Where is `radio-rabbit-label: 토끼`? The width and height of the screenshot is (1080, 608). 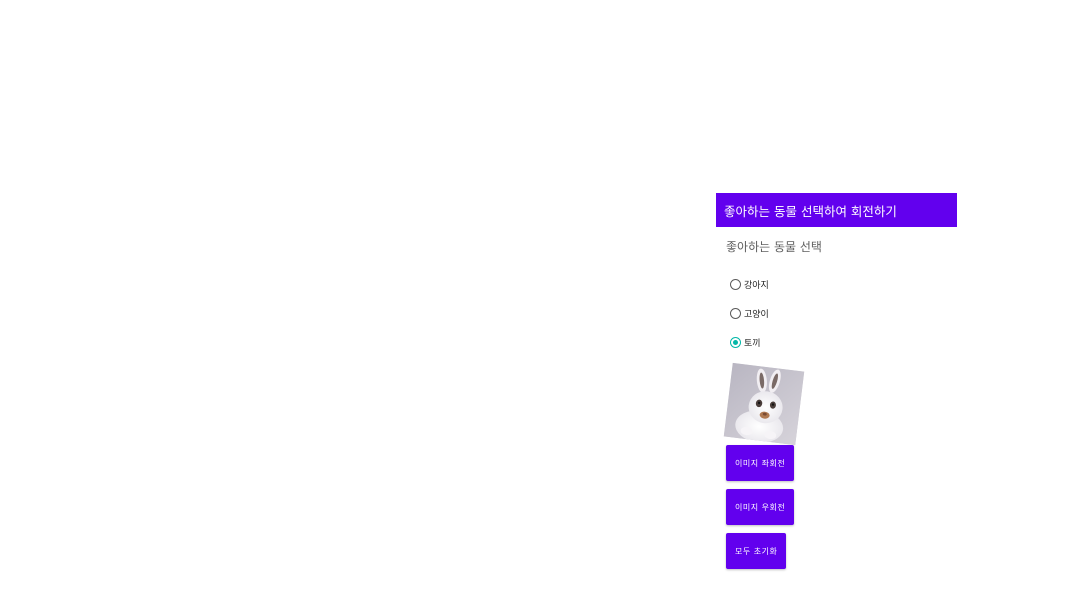
radio-rabbit-label: 토끼 is located at coordinates (752, 344).